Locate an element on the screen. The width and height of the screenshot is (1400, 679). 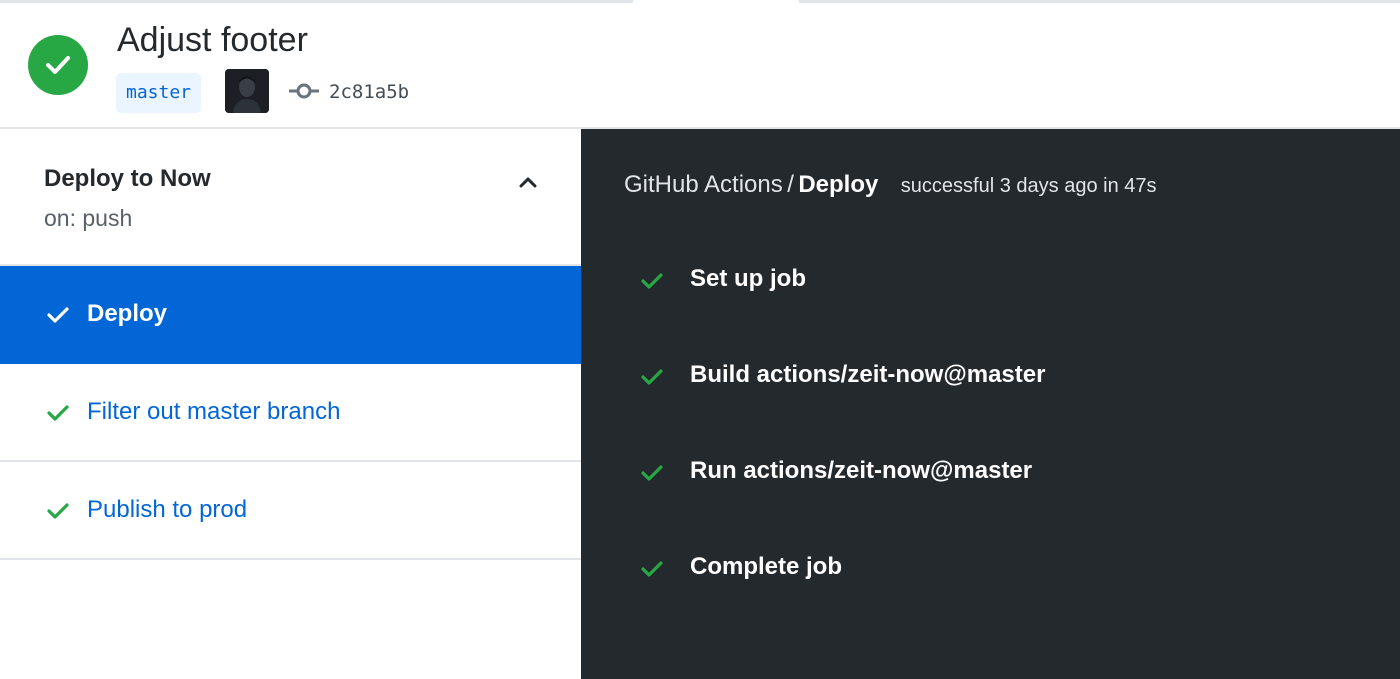
workflow-trigger: on: push is located at coordinates (88, 218).